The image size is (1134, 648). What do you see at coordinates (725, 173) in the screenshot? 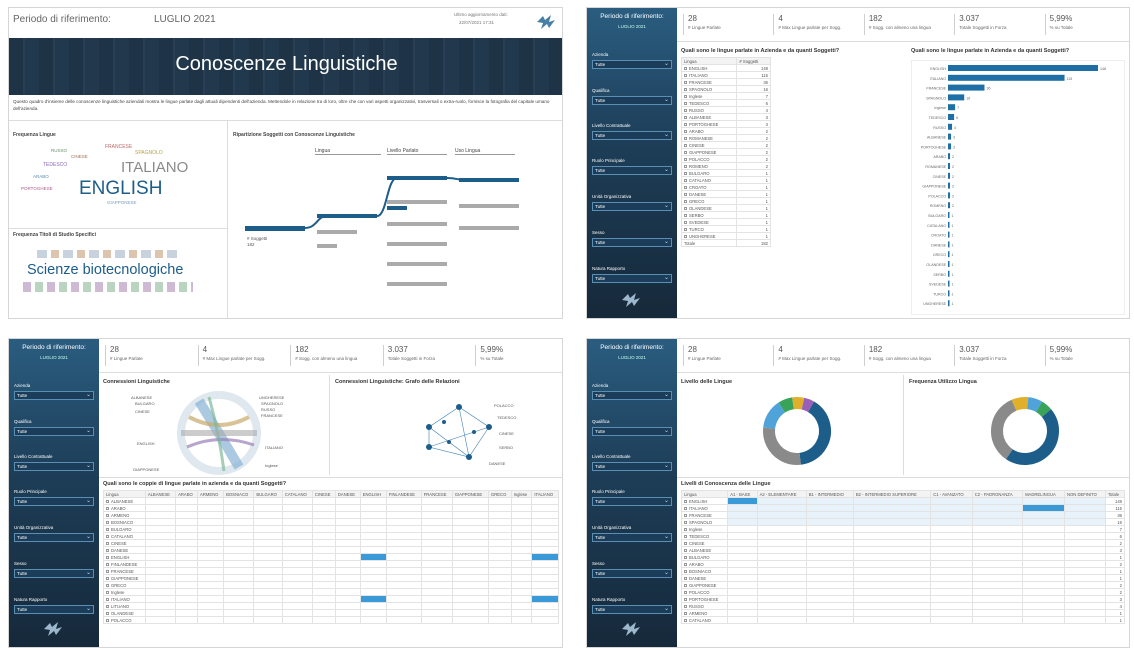
I see `table-row: BULGARO 1` at bounding box center [725, 173].